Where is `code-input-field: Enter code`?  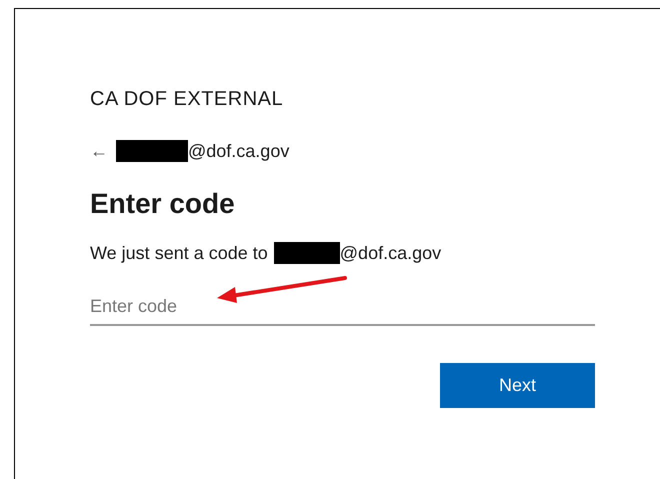
code-input-field: Enter code is located at coordinates (342, 307).